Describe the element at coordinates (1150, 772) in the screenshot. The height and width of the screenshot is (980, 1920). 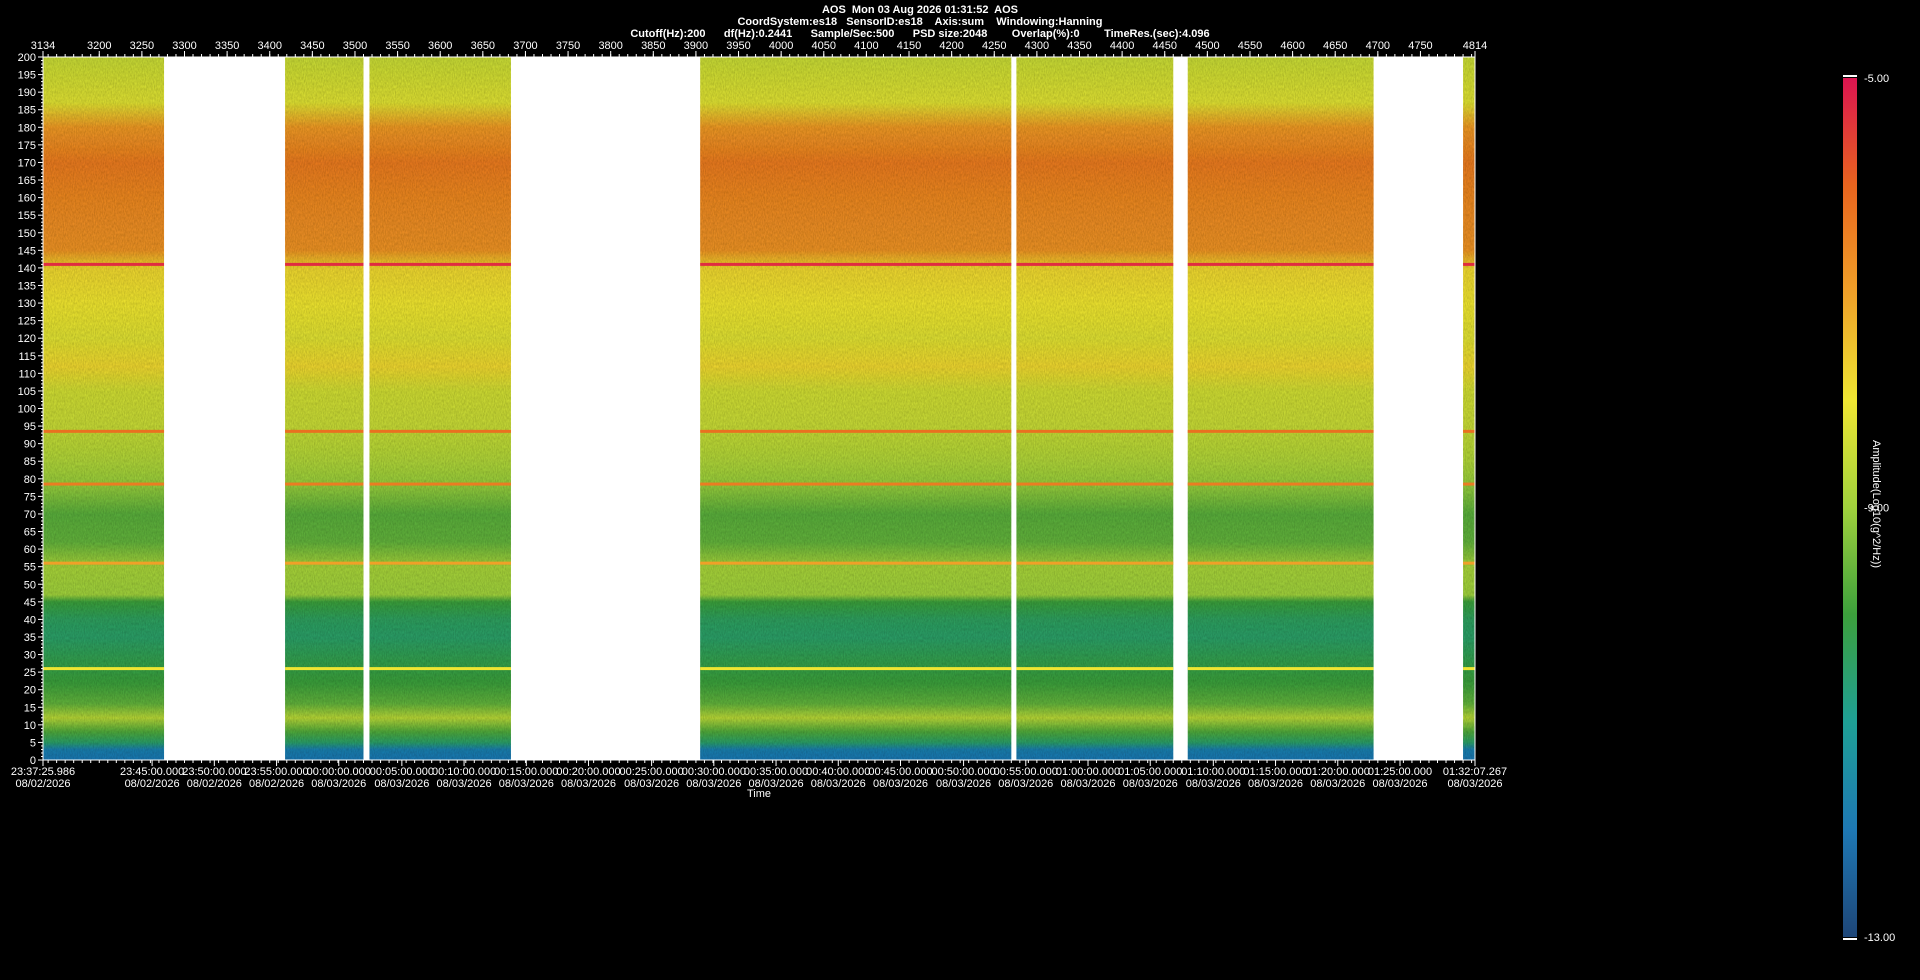
I see `bottom-tick-time: 01:05:00.000` at that location.